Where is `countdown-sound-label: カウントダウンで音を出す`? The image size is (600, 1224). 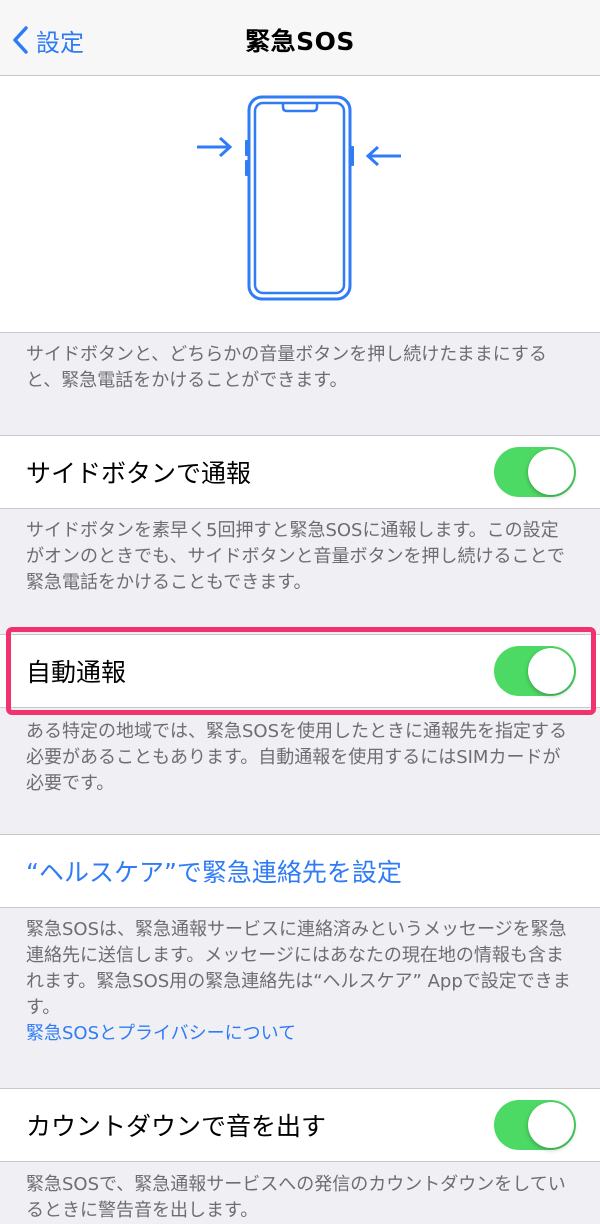 countdown-sound-label: カウントダウンで音を出す is located at coordinates (176, 1126).